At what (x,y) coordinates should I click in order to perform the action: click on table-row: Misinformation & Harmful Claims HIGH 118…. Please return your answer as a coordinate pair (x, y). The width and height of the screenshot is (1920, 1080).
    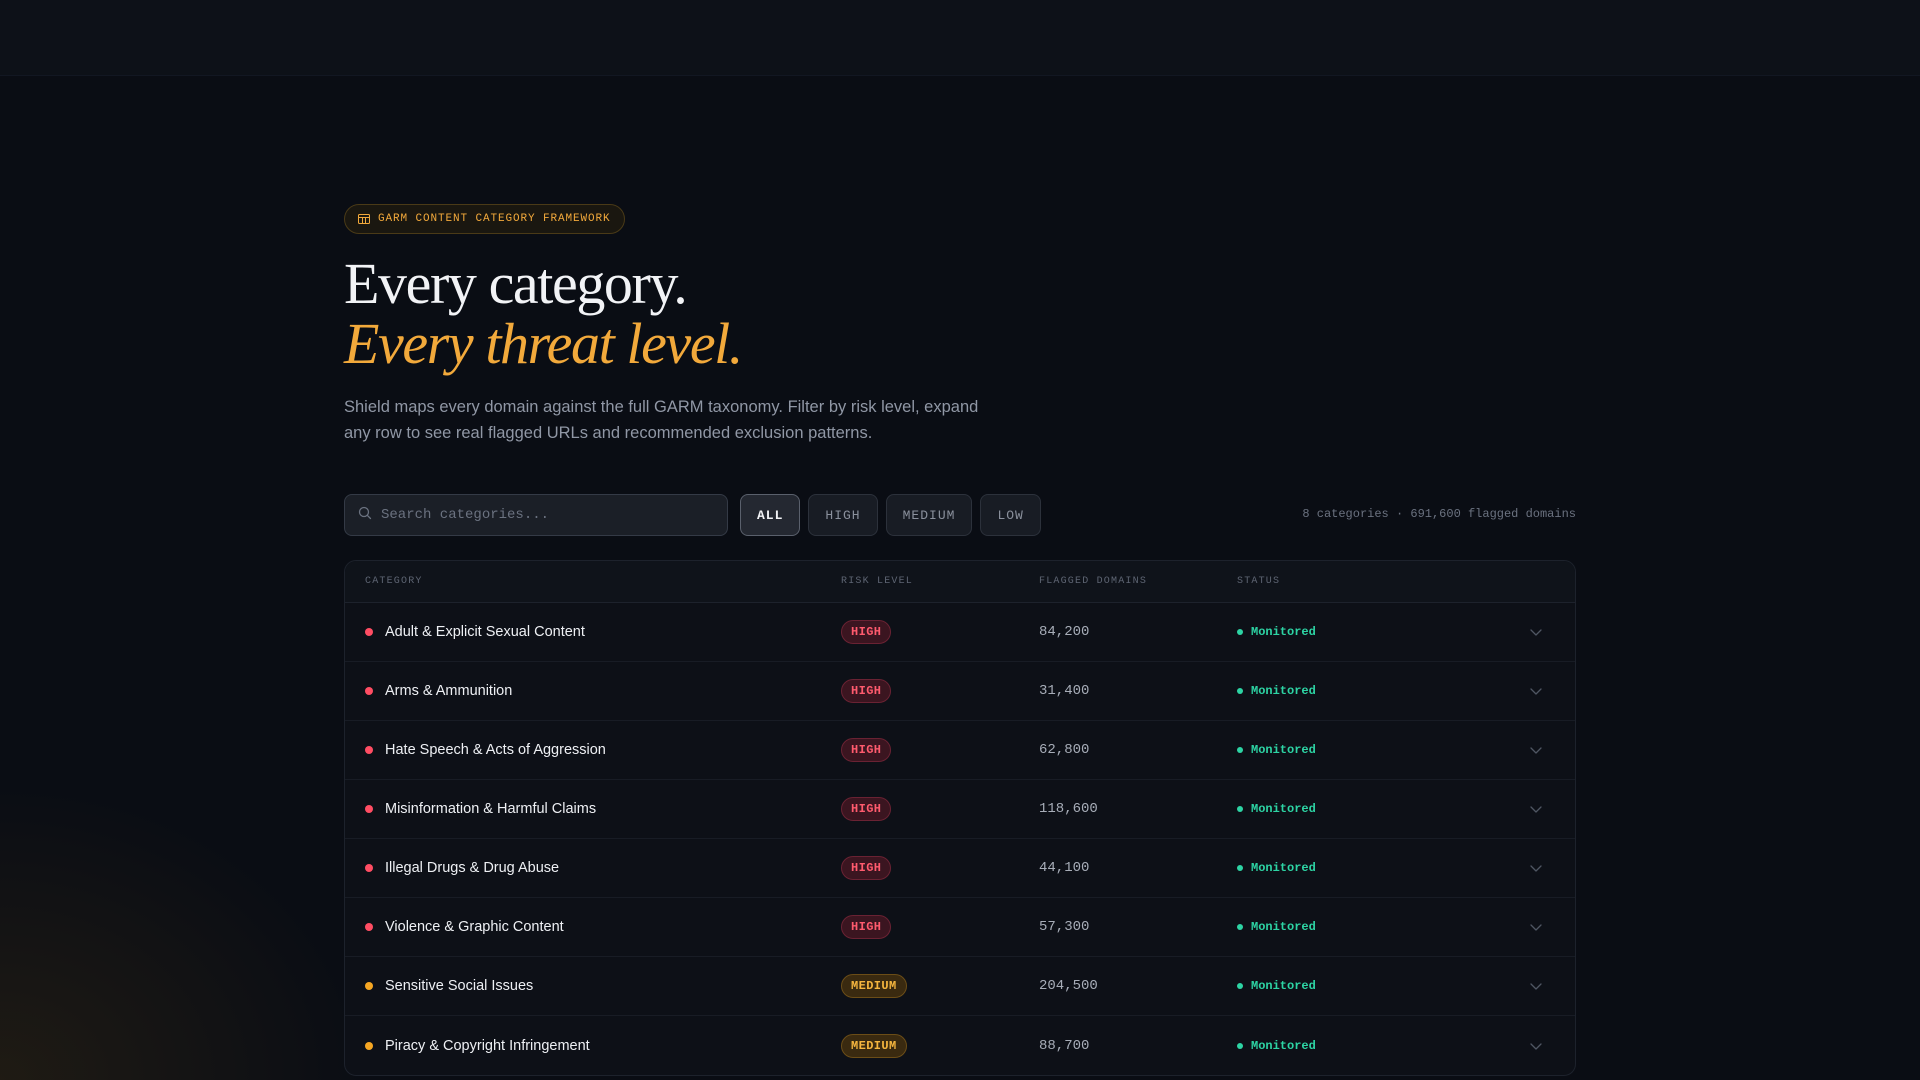
    Looking at the image, I should click on (960, 809).